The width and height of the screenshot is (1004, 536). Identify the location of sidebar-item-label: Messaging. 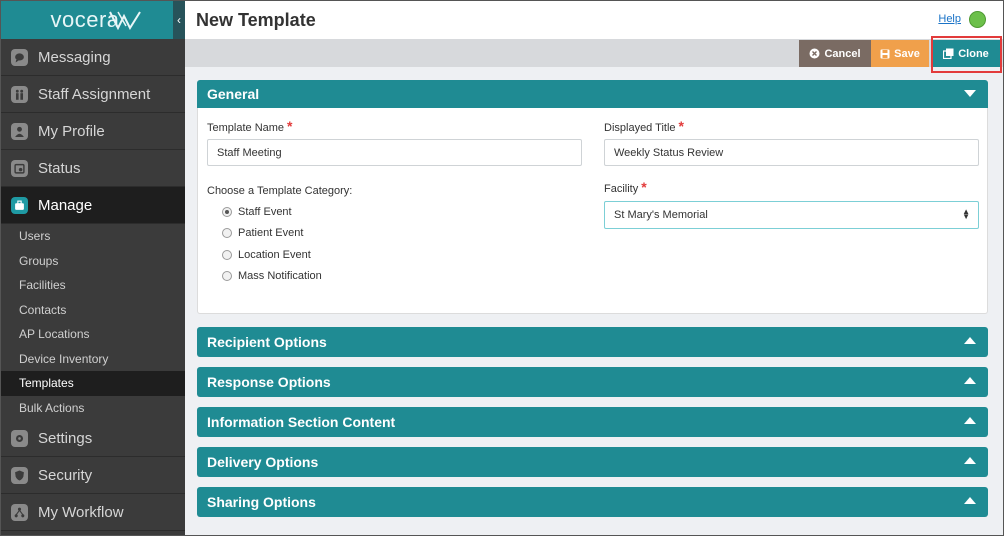
(74, 57).